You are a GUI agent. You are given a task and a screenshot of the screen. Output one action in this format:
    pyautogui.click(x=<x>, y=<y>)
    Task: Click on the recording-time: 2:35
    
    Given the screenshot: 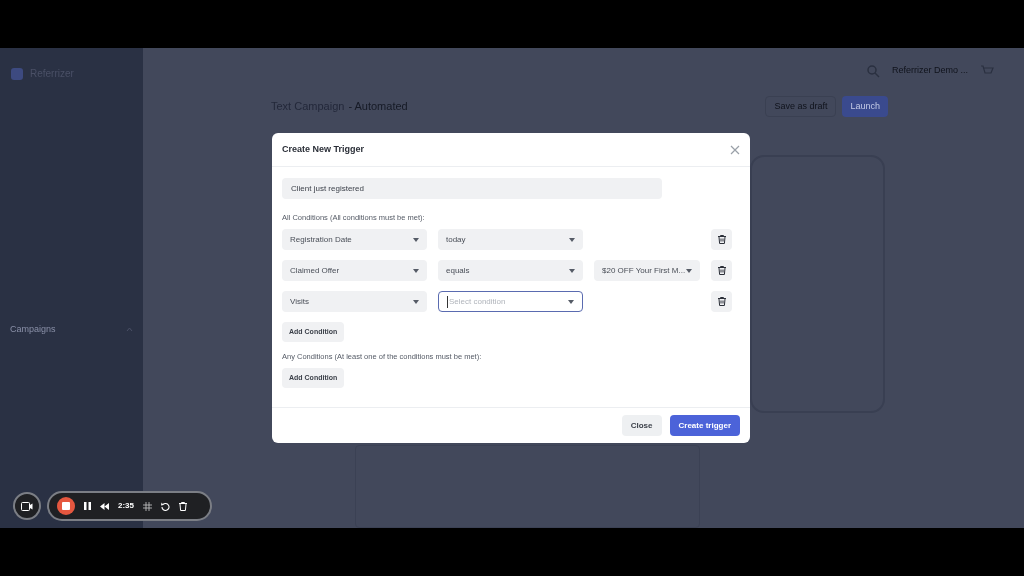 What is the action you would take?
    pyautogui.click(x=126, y=506)
    